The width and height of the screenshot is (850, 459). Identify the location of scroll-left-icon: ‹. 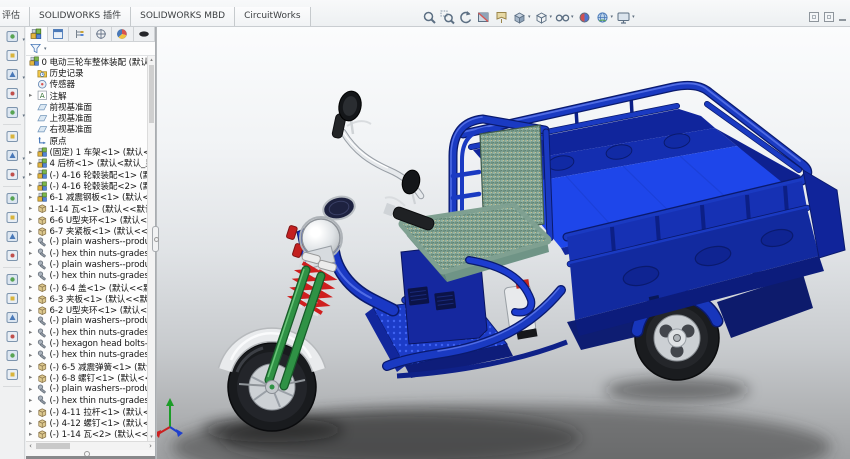
(30, 446).